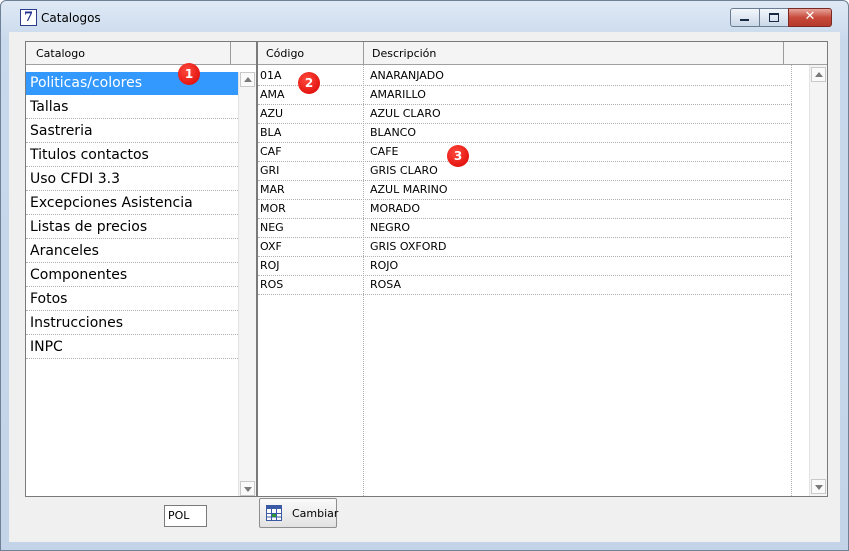  Describe the element at coordinates (132, 251) in the screenshot. I see `catalog-item: Aranceles` at that location.